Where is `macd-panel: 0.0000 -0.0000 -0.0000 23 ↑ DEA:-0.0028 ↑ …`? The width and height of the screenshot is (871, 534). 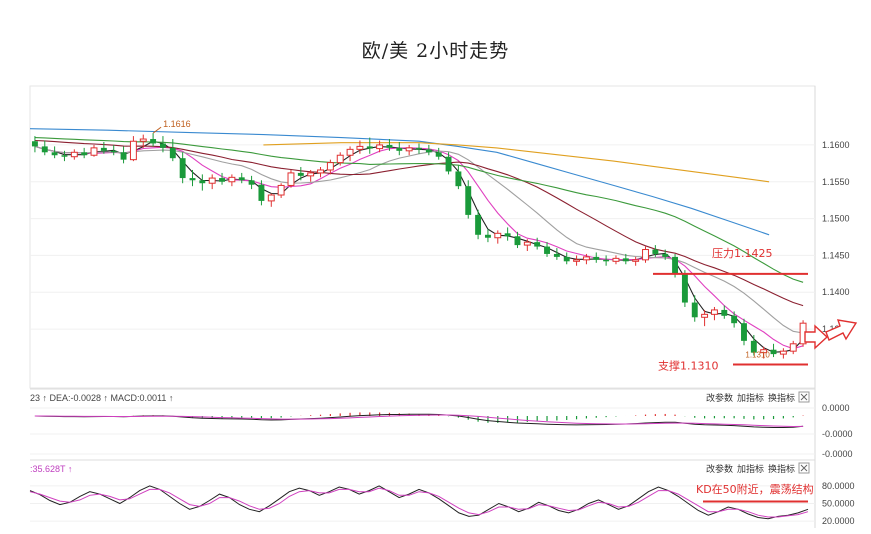 macd-panel: 0.0000 -0.0000 -0.0000 23 ↑ DEA:-0.0028 ↑ … is located at coordinates (441, 423).